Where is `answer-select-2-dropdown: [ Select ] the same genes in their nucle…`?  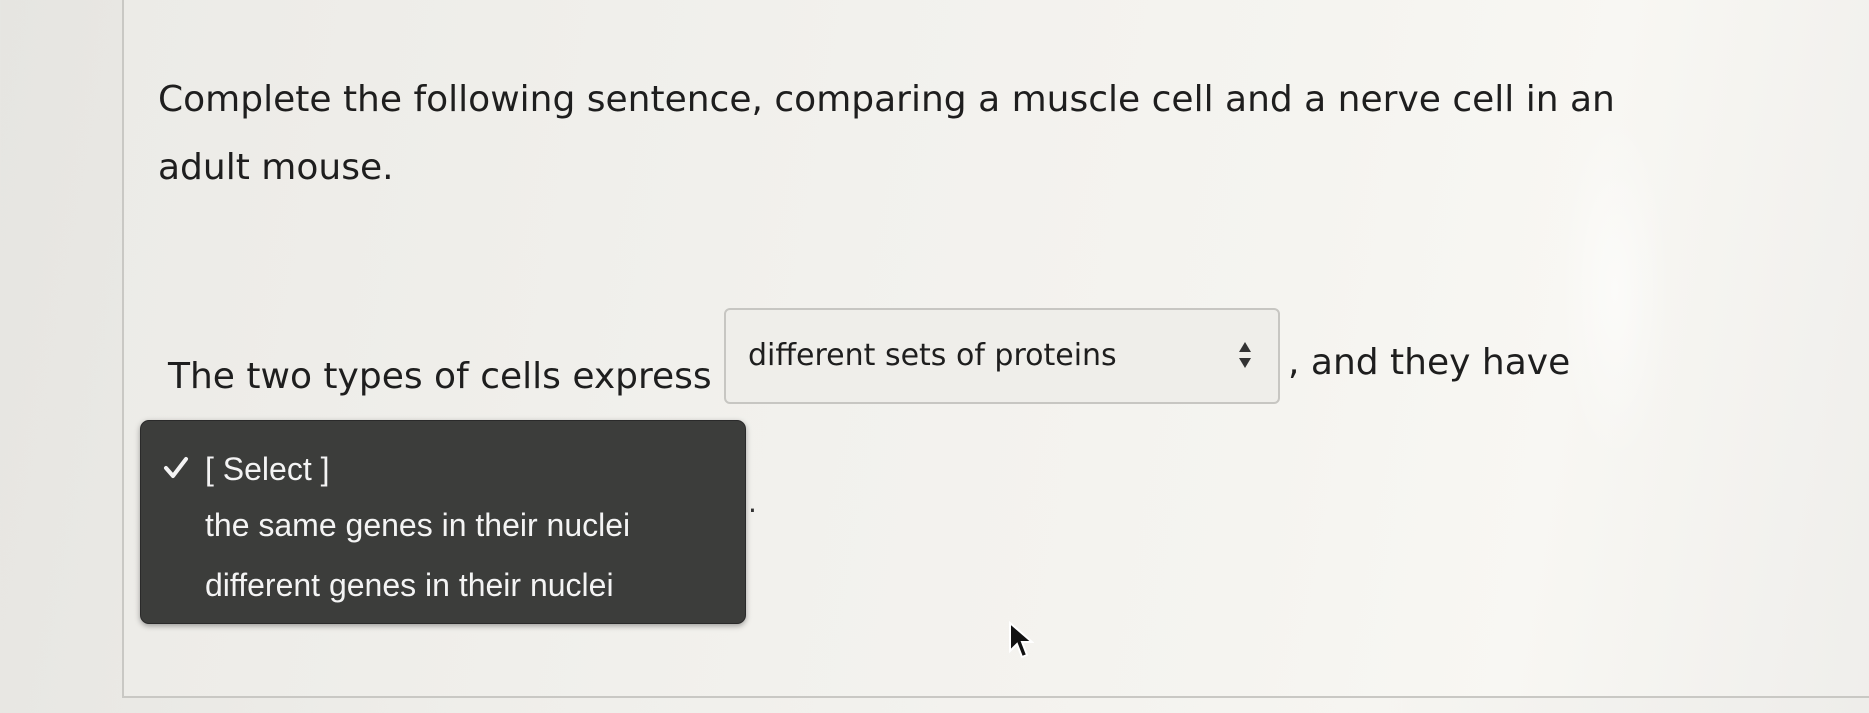 answer-select-2-dropdown: [ Select ] the same genes in their nucle… is located at coordinates (443, 522).